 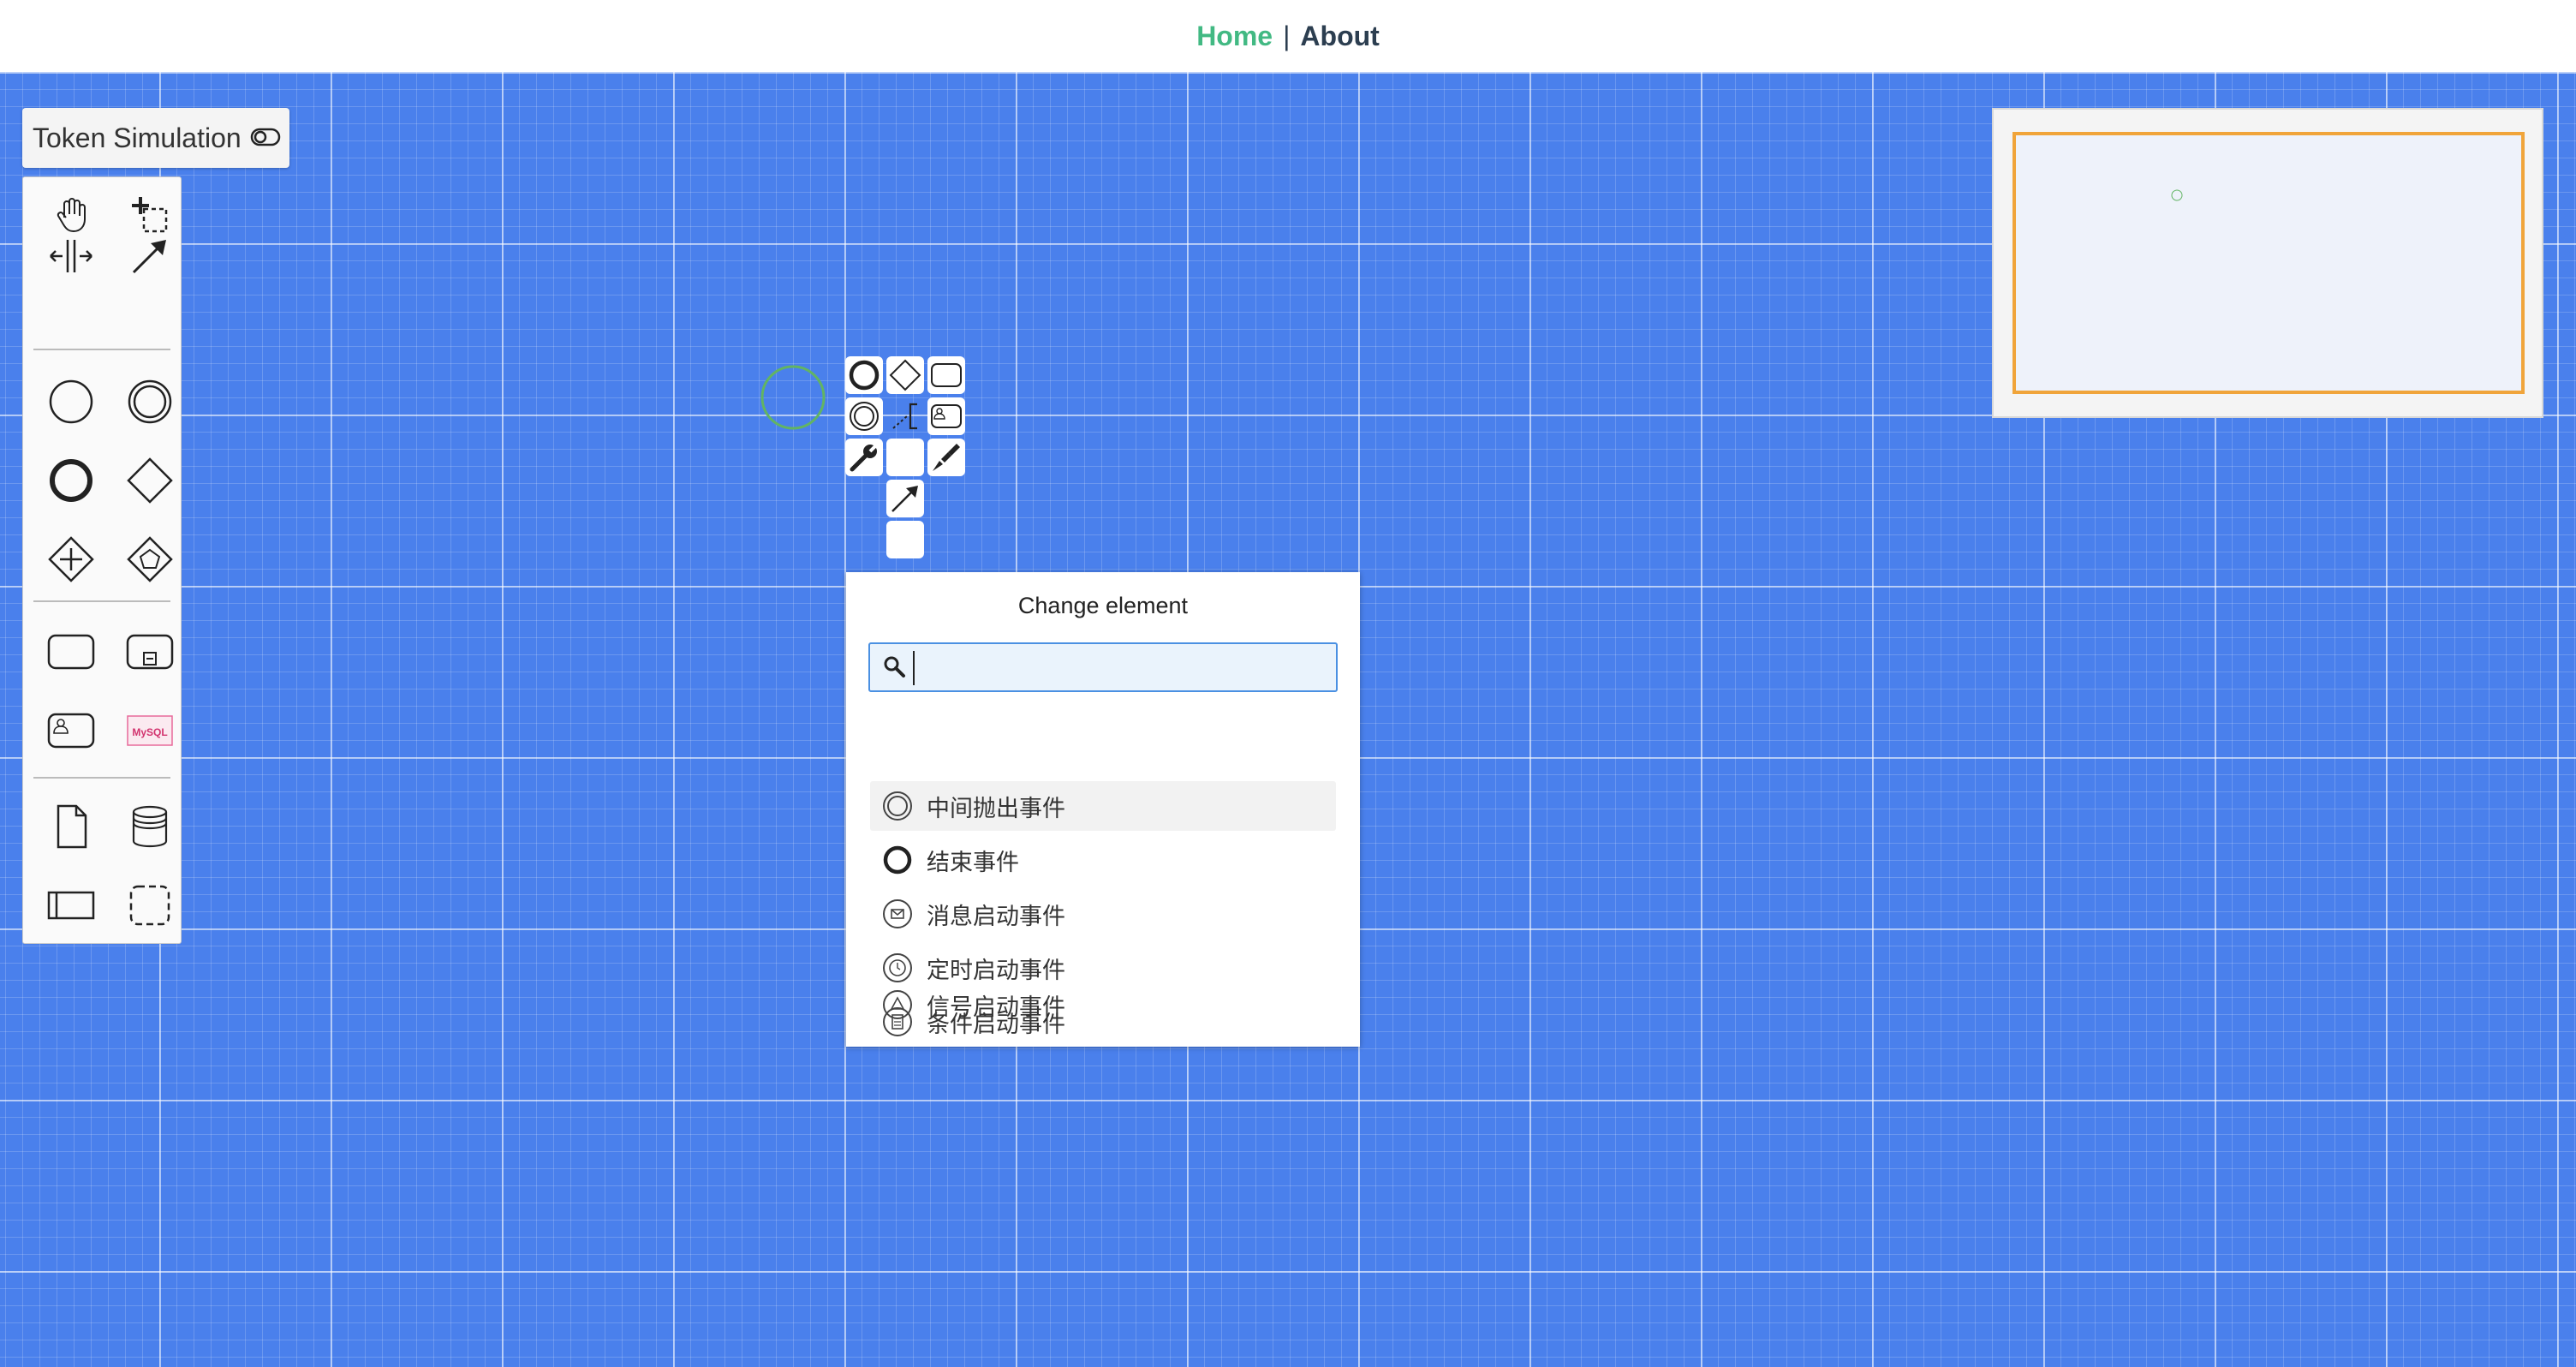 I want to click on signal-start-event-icon, so click(x=897, y=1004).